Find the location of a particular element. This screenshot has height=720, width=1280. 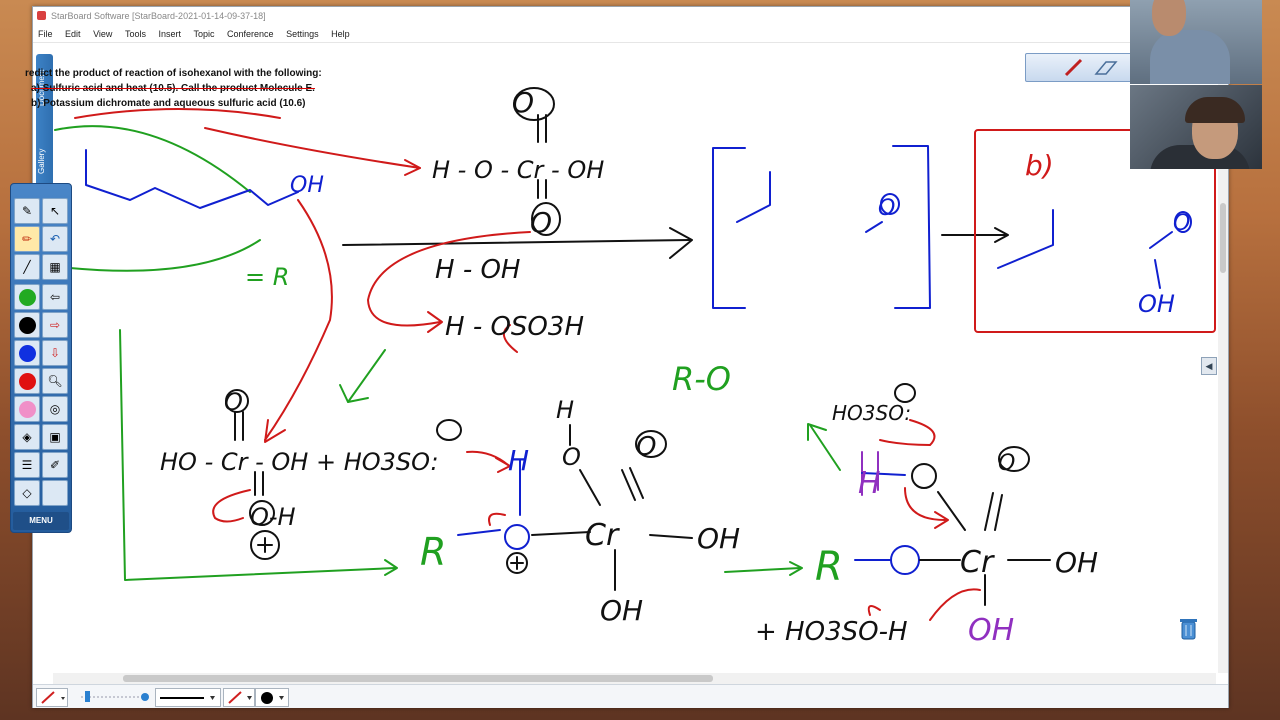

zoom-button: 🔍︎ is located at coordinates (55, 381).